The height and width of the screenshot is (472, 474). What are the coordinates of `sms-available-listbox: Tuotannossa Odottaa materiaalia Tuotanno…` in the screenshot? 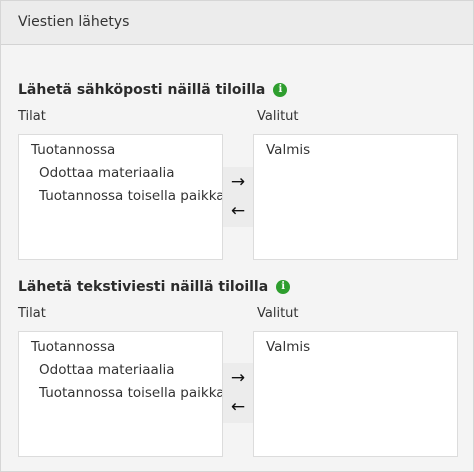 It's located at (120, 394).